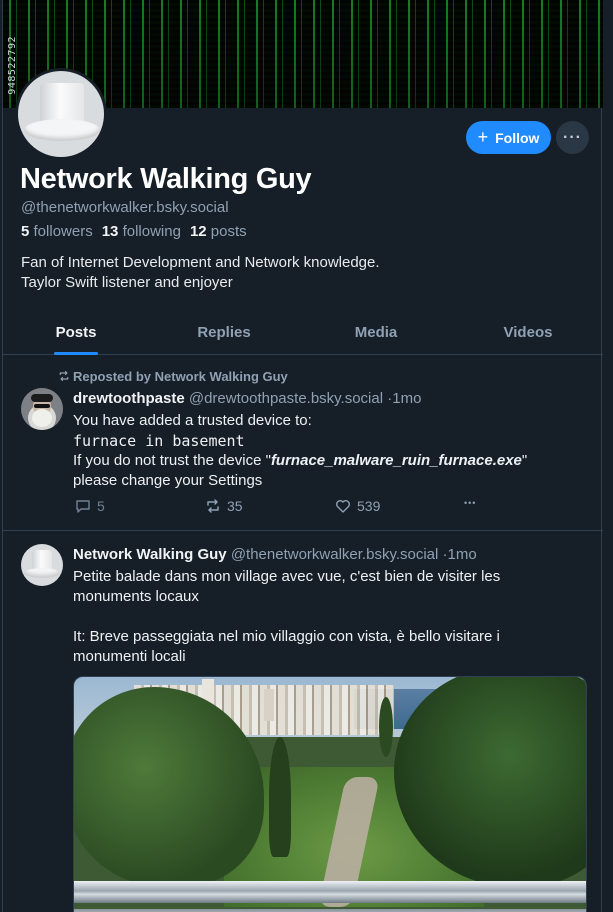 The width and height of the screenshot is (613, 912). Describe the element at coordinates (136, 596) in the screenshot. I see `post-line: monuments locaux` at that location.